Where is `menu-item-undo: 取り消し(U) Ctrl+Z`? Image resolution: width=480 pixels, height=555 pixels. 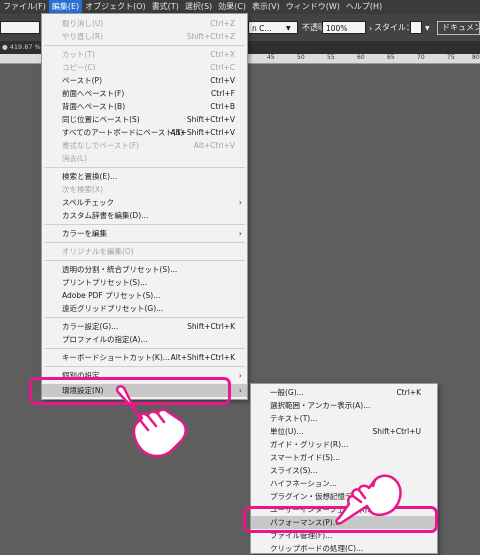 menu-item-undo: 取り消し(U) Ctrl+Z is located at coordinates (144, 23).